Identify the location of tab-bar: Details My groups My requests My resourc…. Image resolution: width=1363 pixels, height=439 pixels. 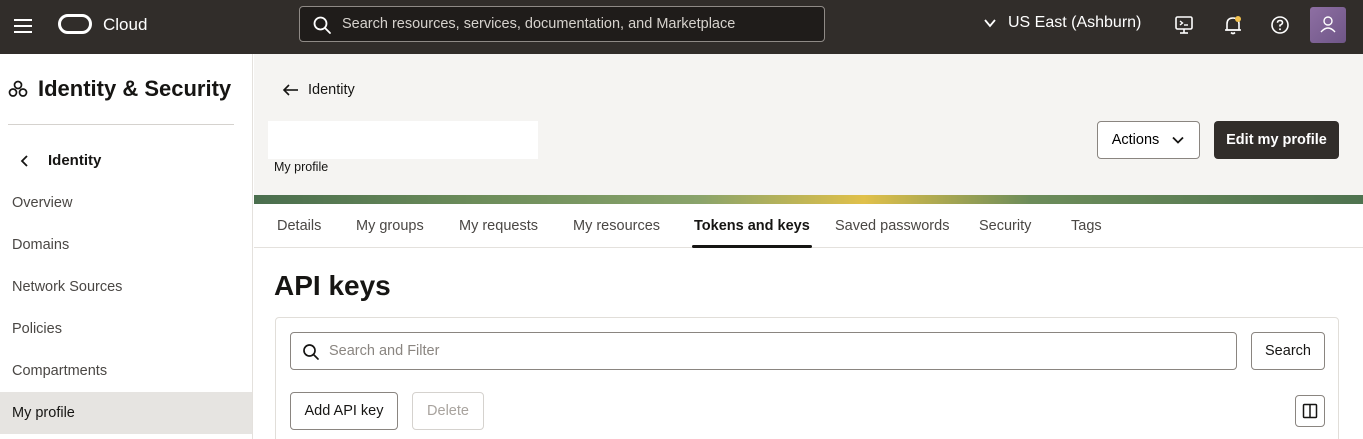
(808, 226).